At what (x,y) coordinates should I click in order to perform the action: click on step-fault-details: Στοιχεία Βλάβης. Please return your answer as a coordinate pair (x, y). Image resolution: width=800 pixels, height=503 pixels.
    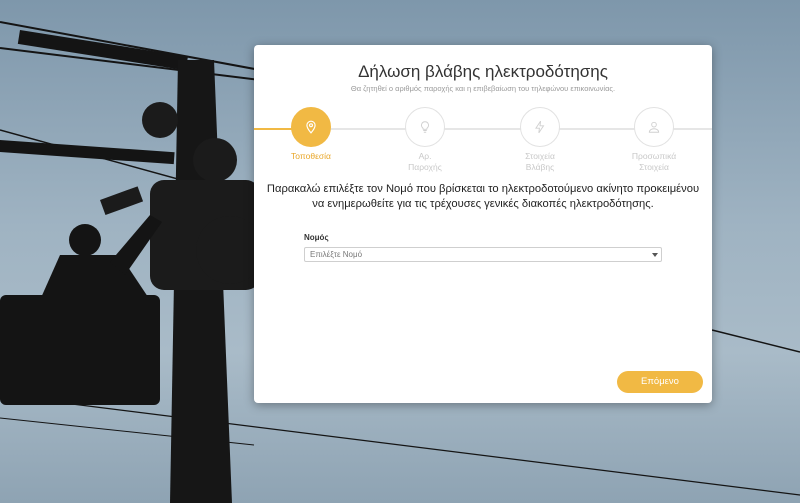
    Looking at the image, I should click on (540, 140).